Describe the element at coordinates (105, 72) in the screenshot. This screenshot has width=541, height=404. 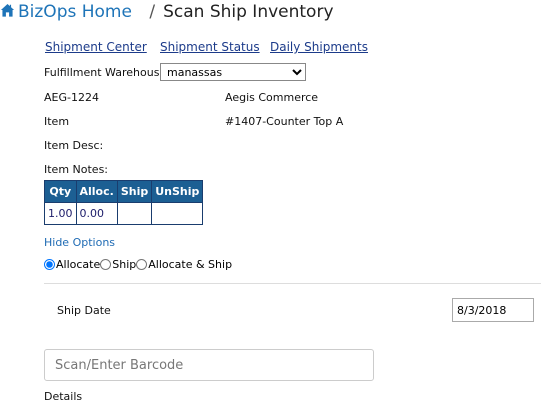
I see `warehouse-label: Fulfillment Warehouse` at that location.